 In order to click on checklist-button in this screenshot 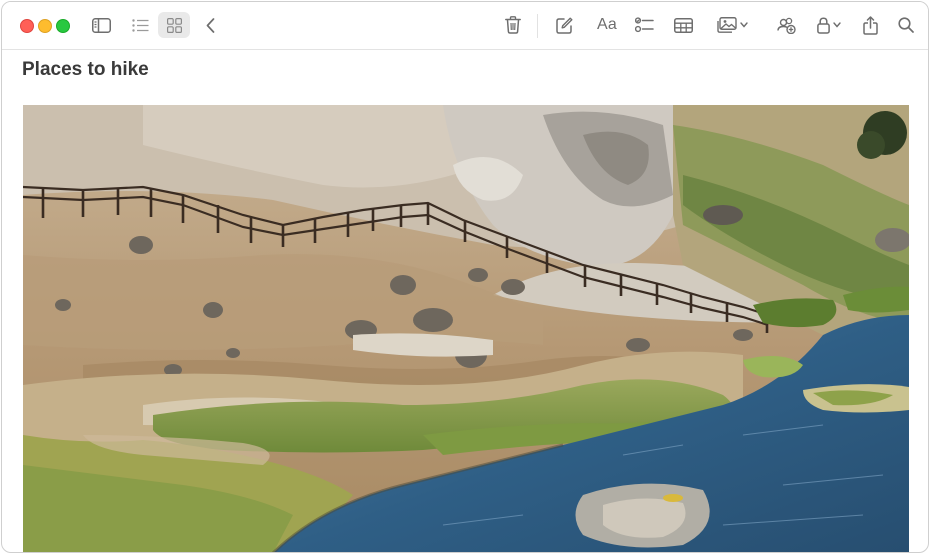, I will do `click(644, 25)`.